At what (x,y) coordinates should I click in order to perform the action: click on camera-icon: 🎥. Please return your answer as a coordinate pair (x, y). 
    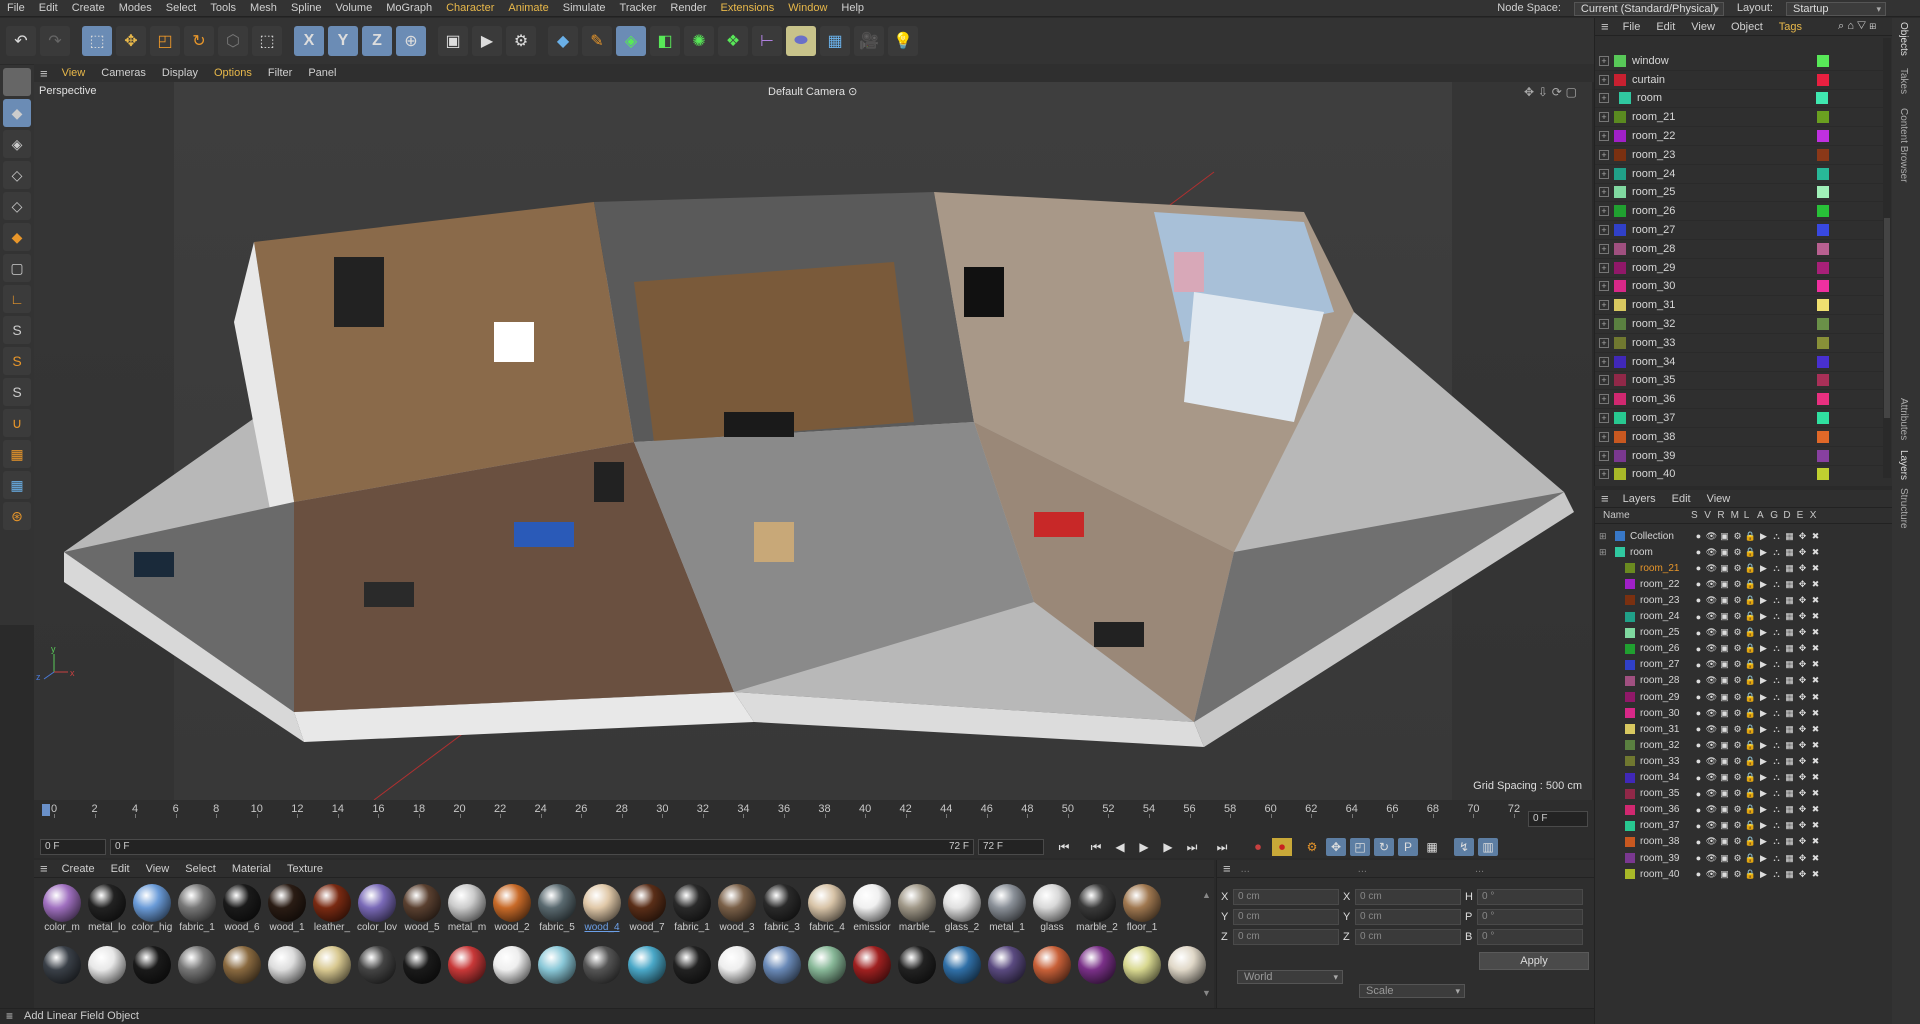
    Looking at the image, I should click on (869, 41).